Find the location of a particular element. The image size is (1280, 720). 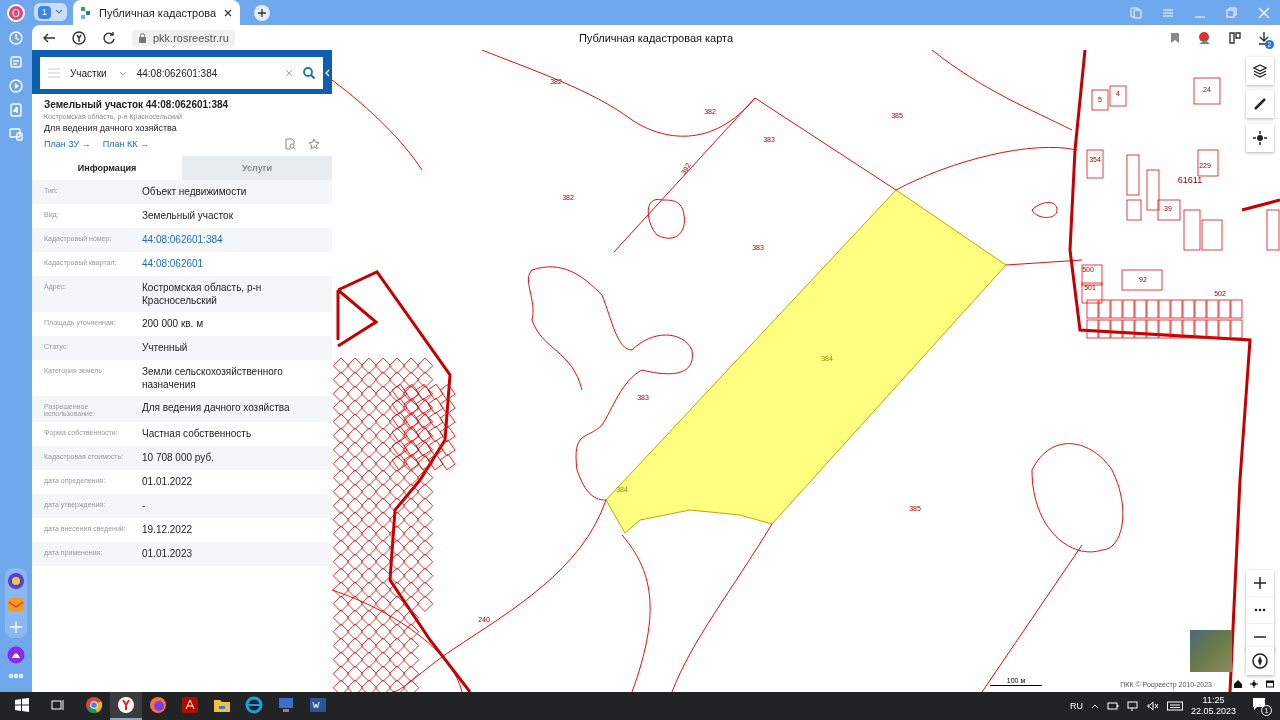

search-field: Участки 44:08:062601:384 is located at coordinates (181, 73).